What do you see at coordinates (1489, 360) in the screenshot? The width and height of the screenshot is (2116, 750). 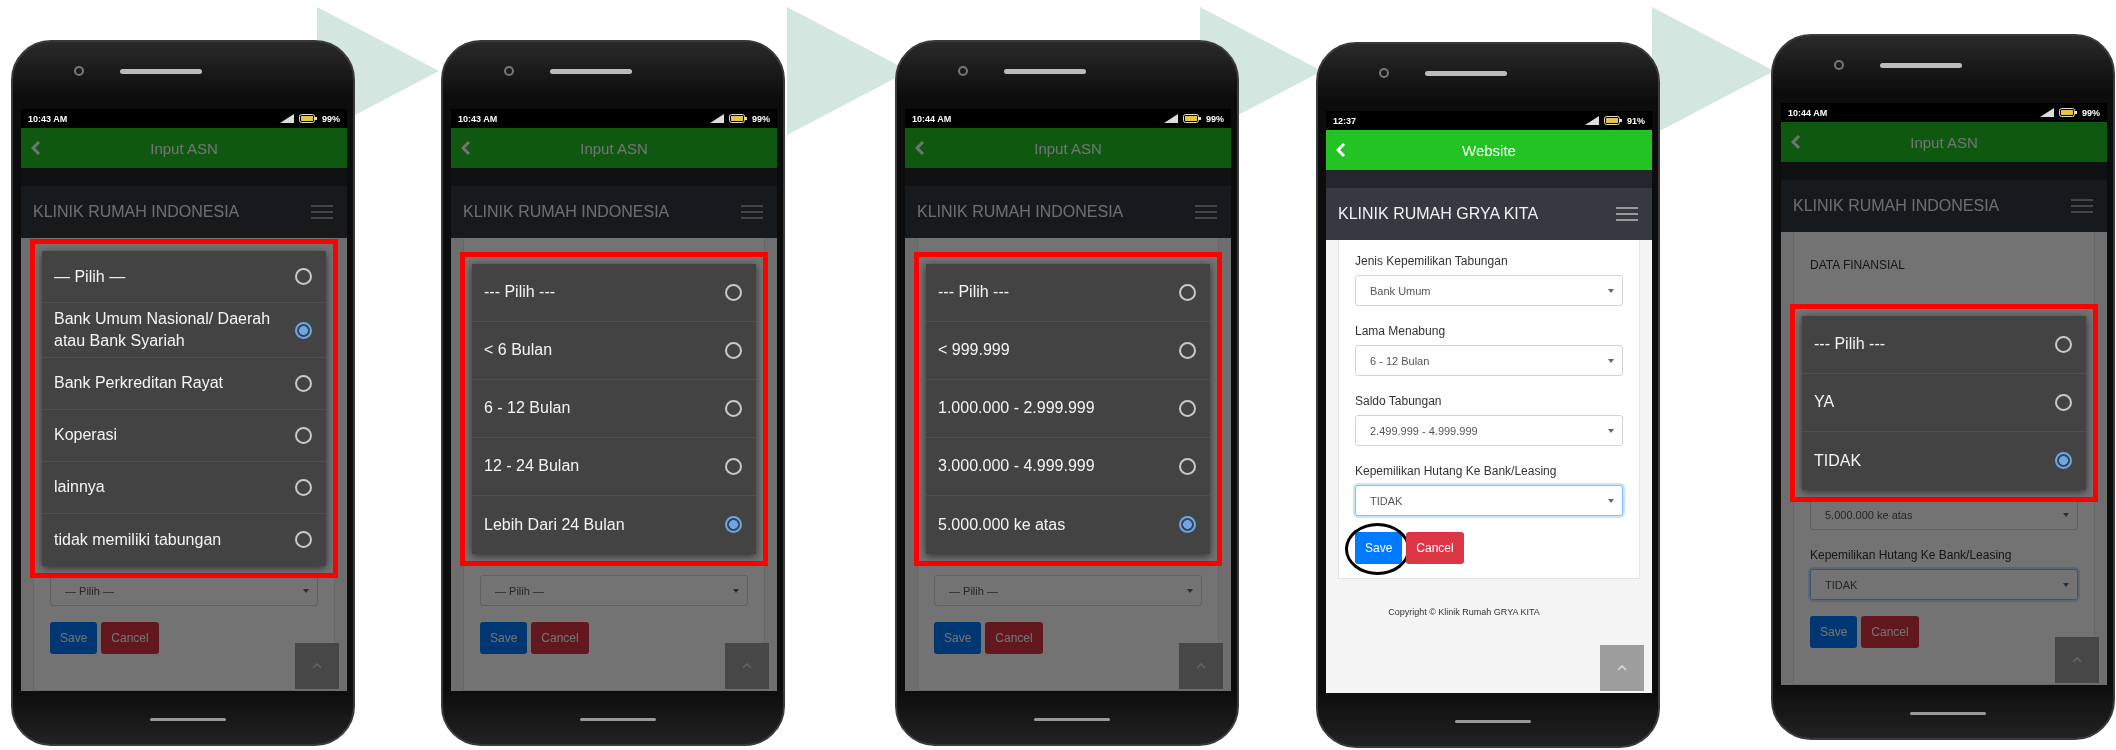 I see `select-field: 6 - 12 Bulan` at bounding box center [1489, 360].